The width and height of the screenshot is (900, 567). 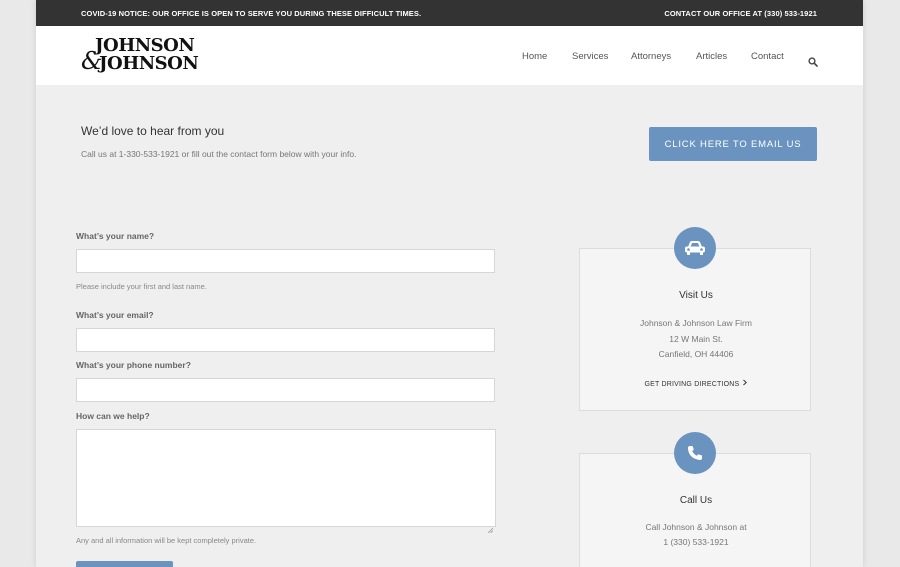 I want to click on nav-services: Services, so click(x=590, y=56).